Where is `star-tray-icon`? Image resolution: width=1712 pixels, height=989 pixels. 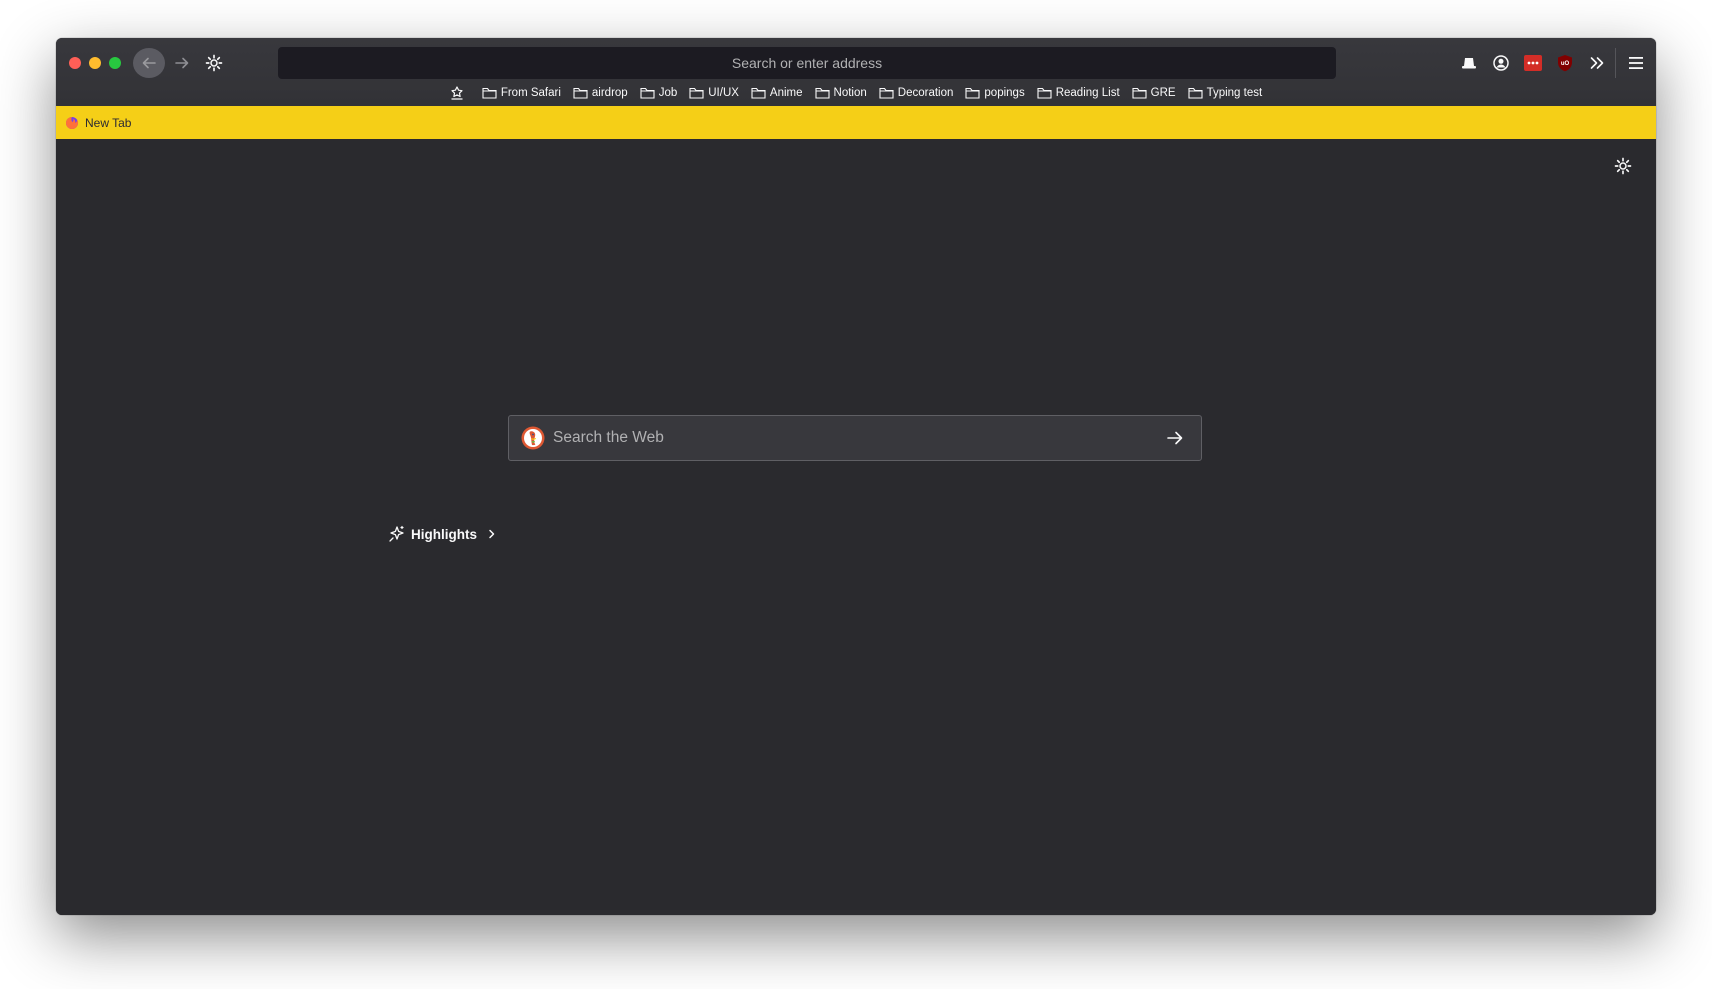 star-tray-icon is located at coordinates (457, 93).